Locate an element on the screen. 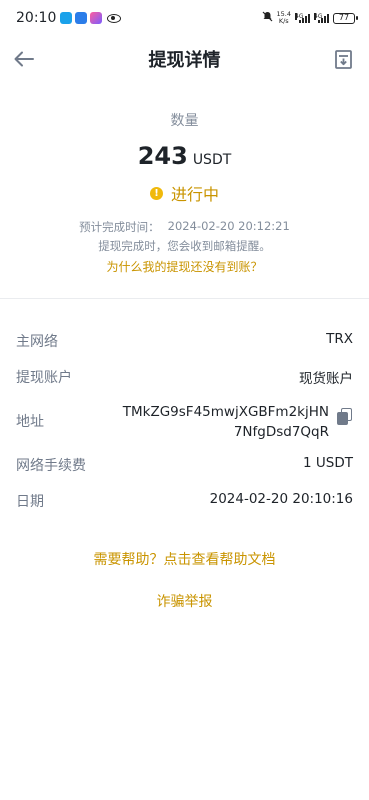 The width and height of the screenshot is (369, 800). eta-row: 预计完成时间： 2024-02-20 20:12:21 is located at coordinates (184, 227).